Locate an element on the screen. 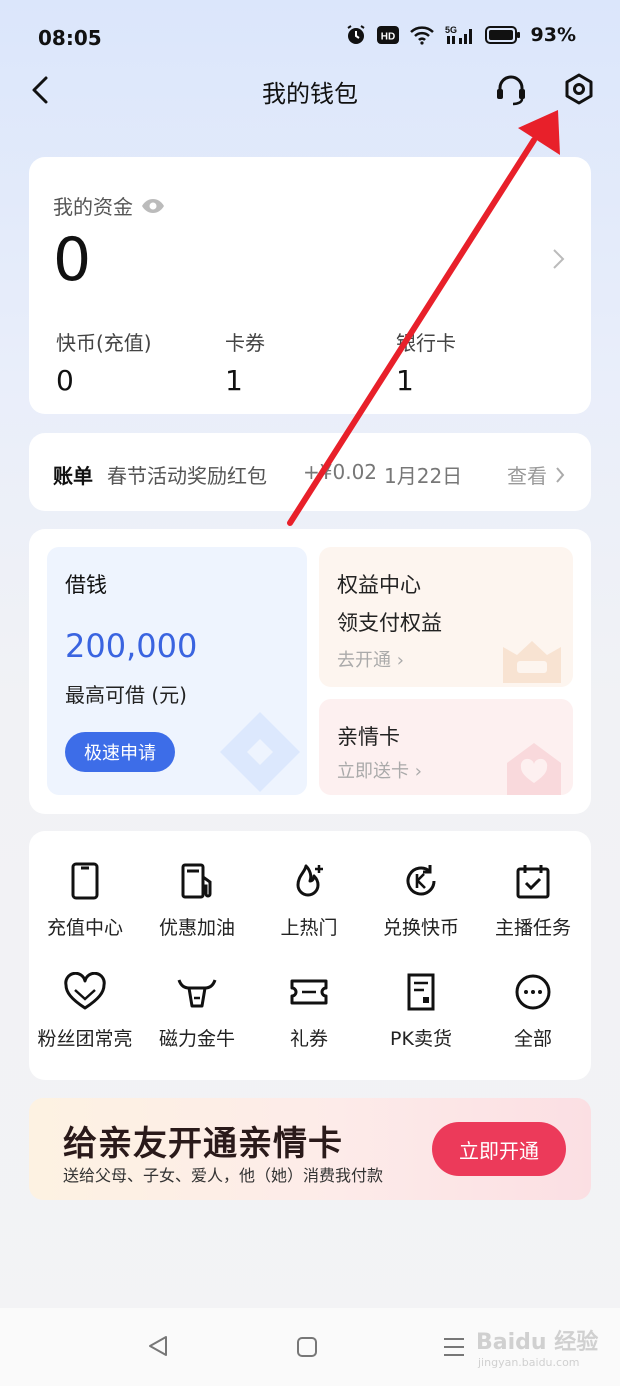 The image size is (620, 1386). rights-open-link: 去开通 › is located at coordinates (370, 659).